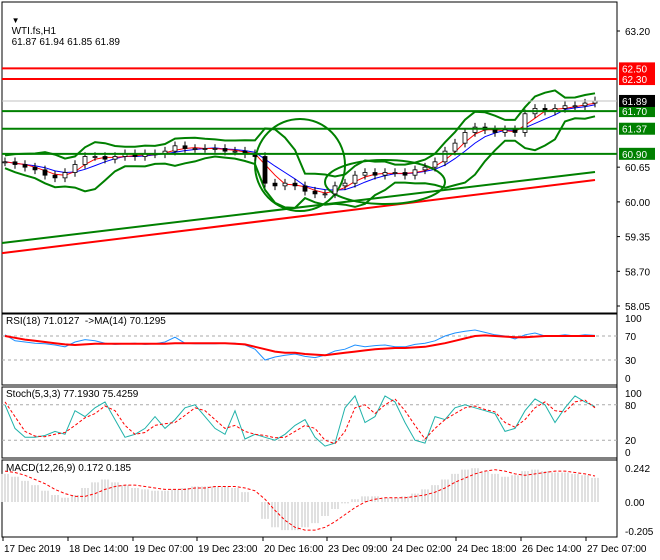  What do you see at coordinates (34, 31) in the screenshot?
I see `symbol-label: WTI.fs,H1` at bounding box center [34, 31].